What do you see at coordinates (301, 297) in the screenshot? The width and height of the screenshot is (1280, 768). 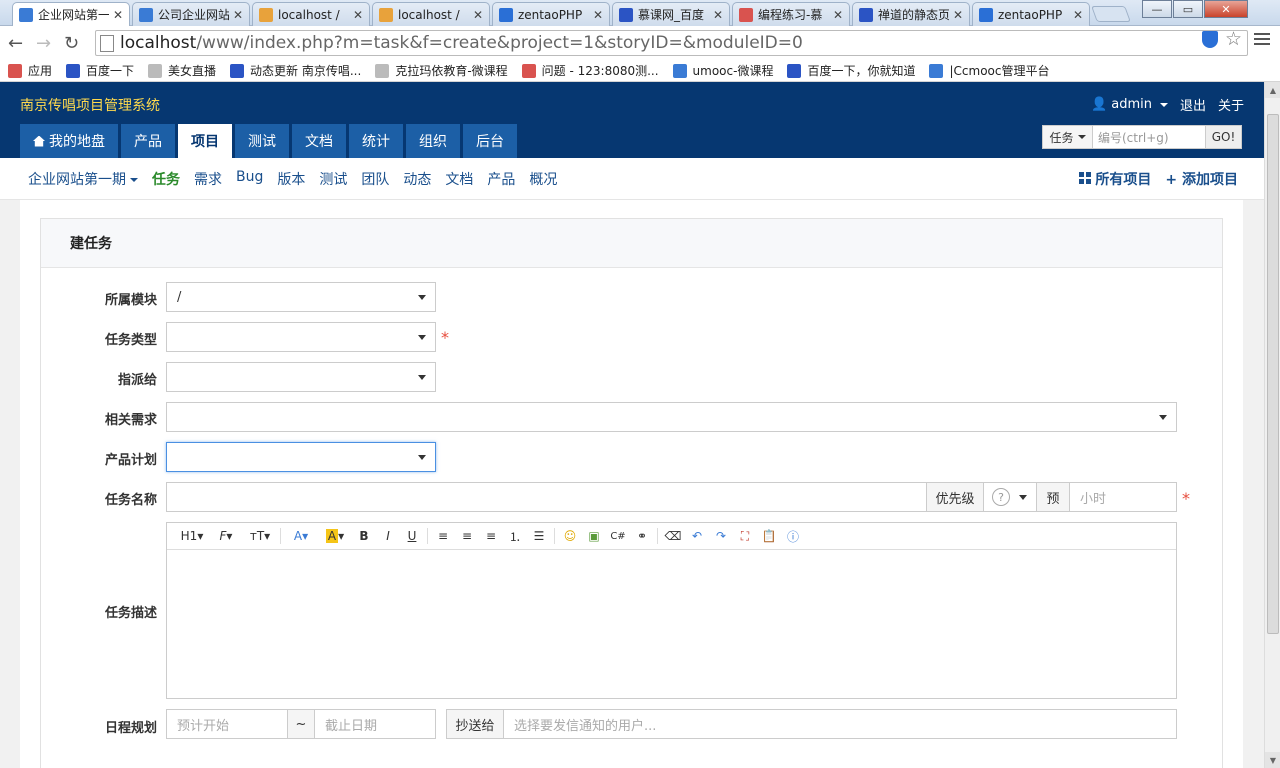 I see `module-select: /` at bounding box center [301, 297].